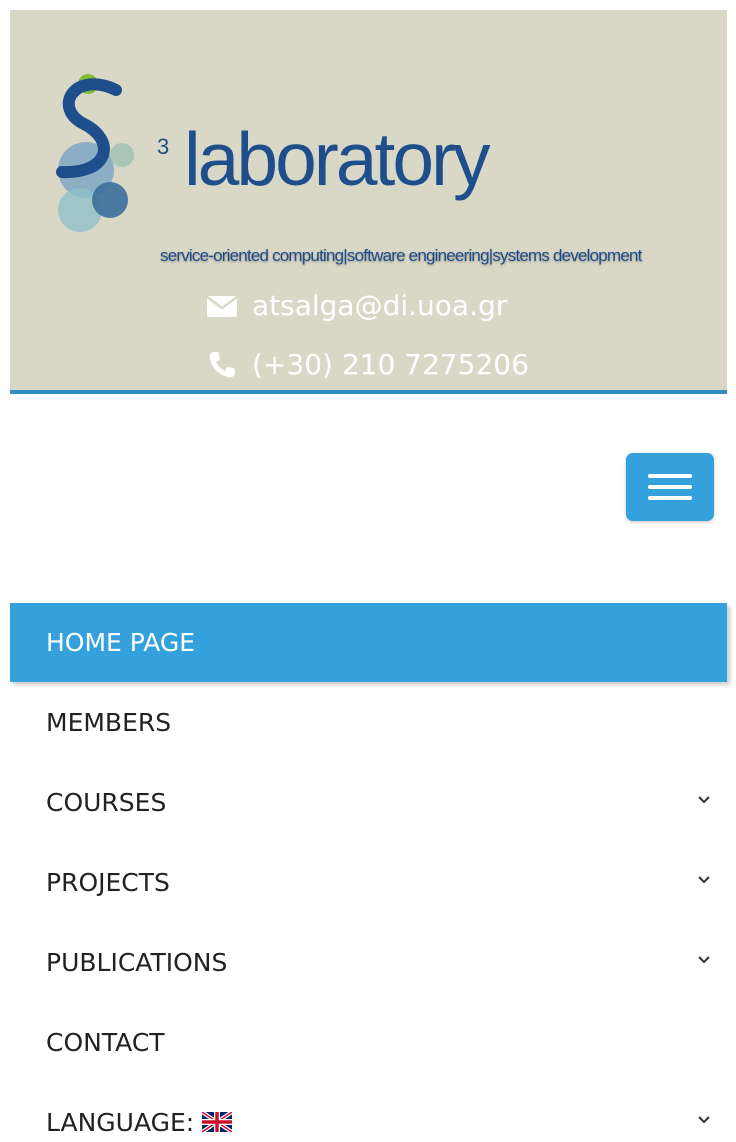 This screenshot has width=736, height=1142. Describe the element at coordinates (368, 802) in the screenshot. I see `nav-item-courses: COURSES` at that location.